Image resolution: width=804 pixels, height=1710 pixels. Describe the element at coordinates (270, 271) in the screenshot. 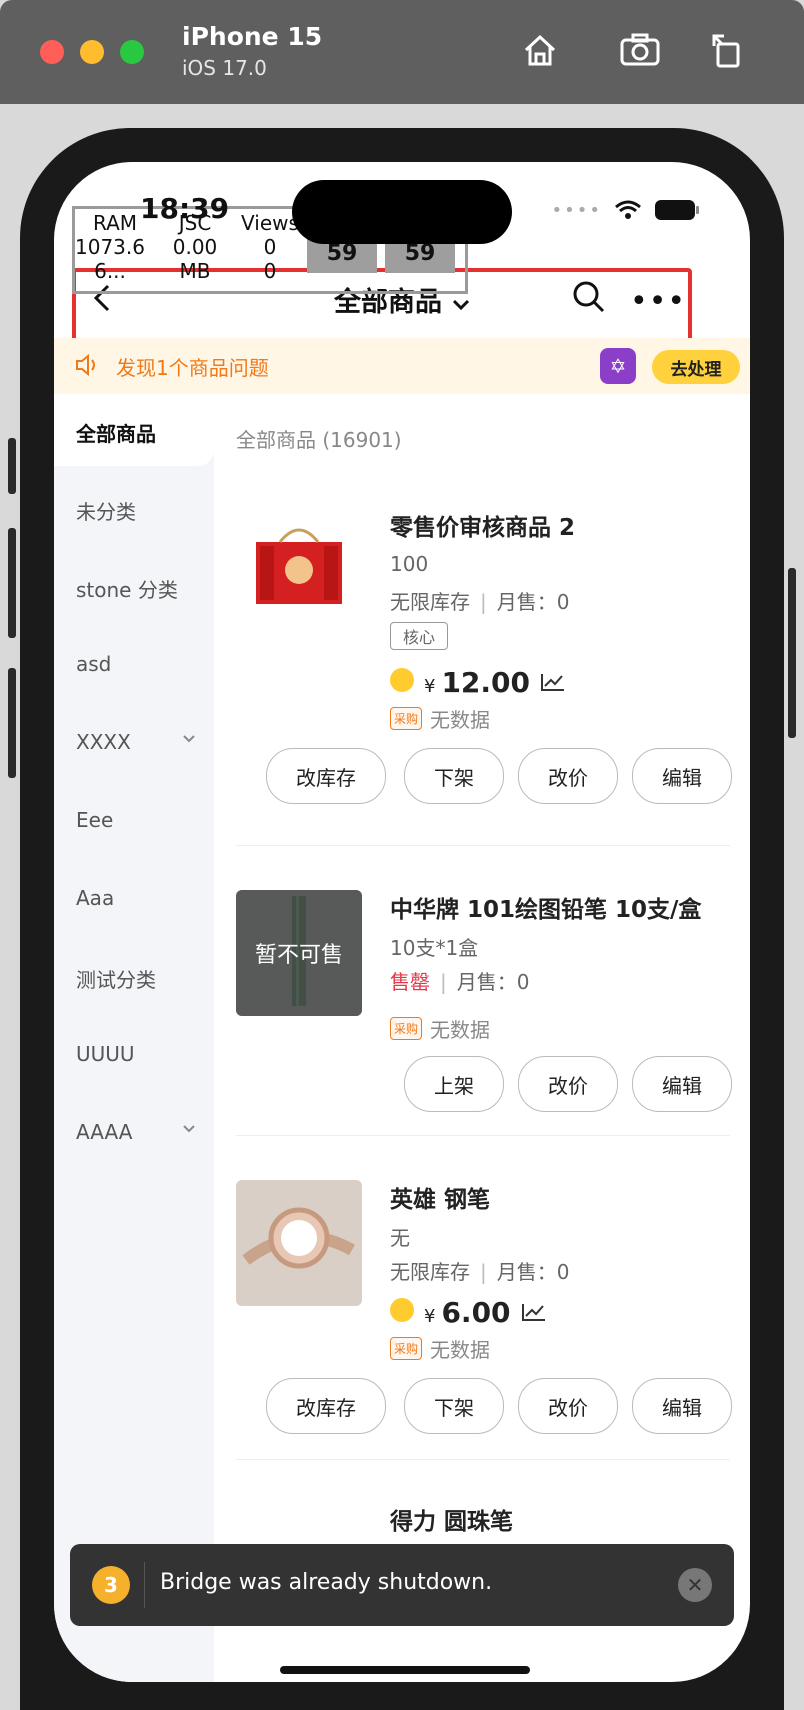

I see `views-value-2: 0` at that location.